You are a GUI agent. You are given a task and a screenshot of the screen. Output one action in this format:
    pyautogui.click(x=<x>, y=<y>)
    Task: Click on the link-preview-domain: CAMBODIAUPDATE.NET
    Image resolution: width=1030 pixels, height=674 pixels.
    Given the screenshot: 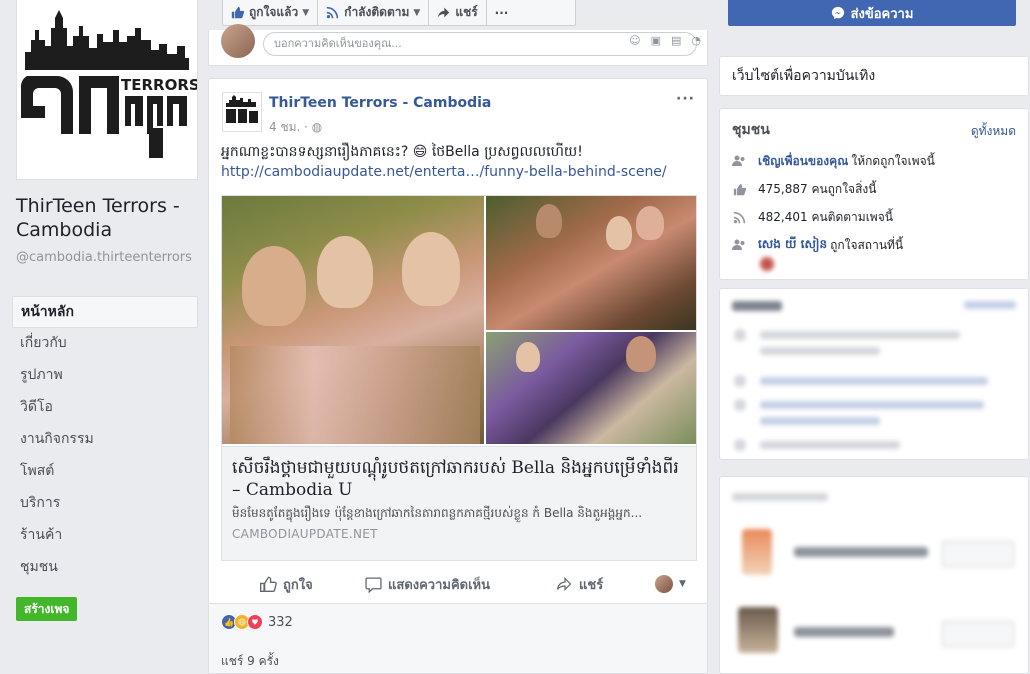 What is the action you would take?
    pyautogui.click(x=305, y=534)
    